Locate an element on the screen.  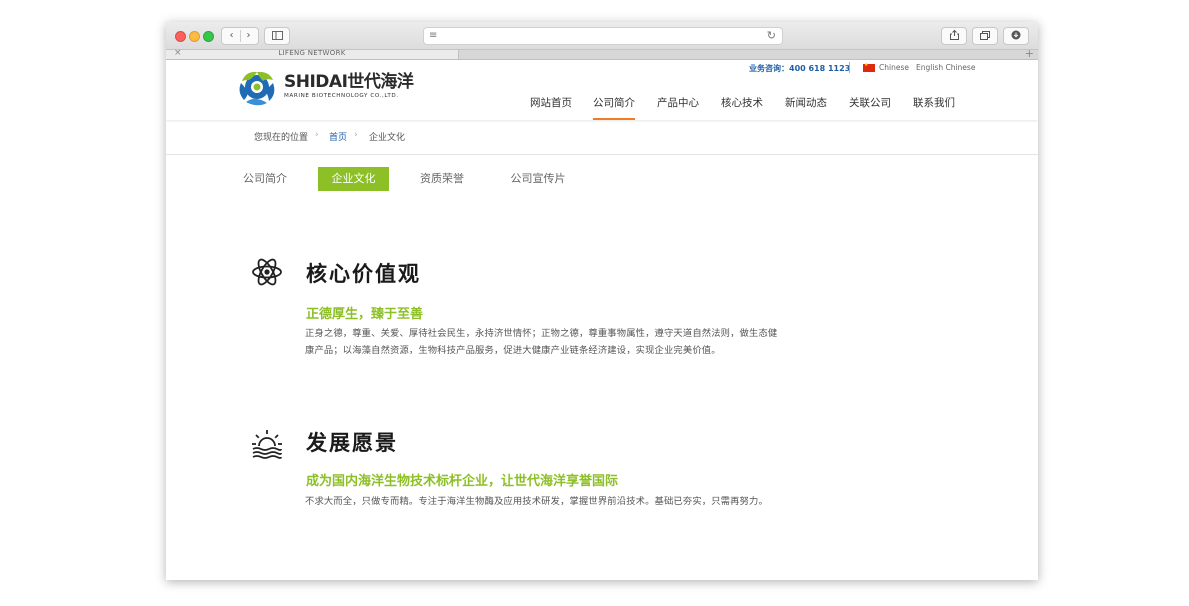
sunrise-icon is located at coordinates (267, 444).